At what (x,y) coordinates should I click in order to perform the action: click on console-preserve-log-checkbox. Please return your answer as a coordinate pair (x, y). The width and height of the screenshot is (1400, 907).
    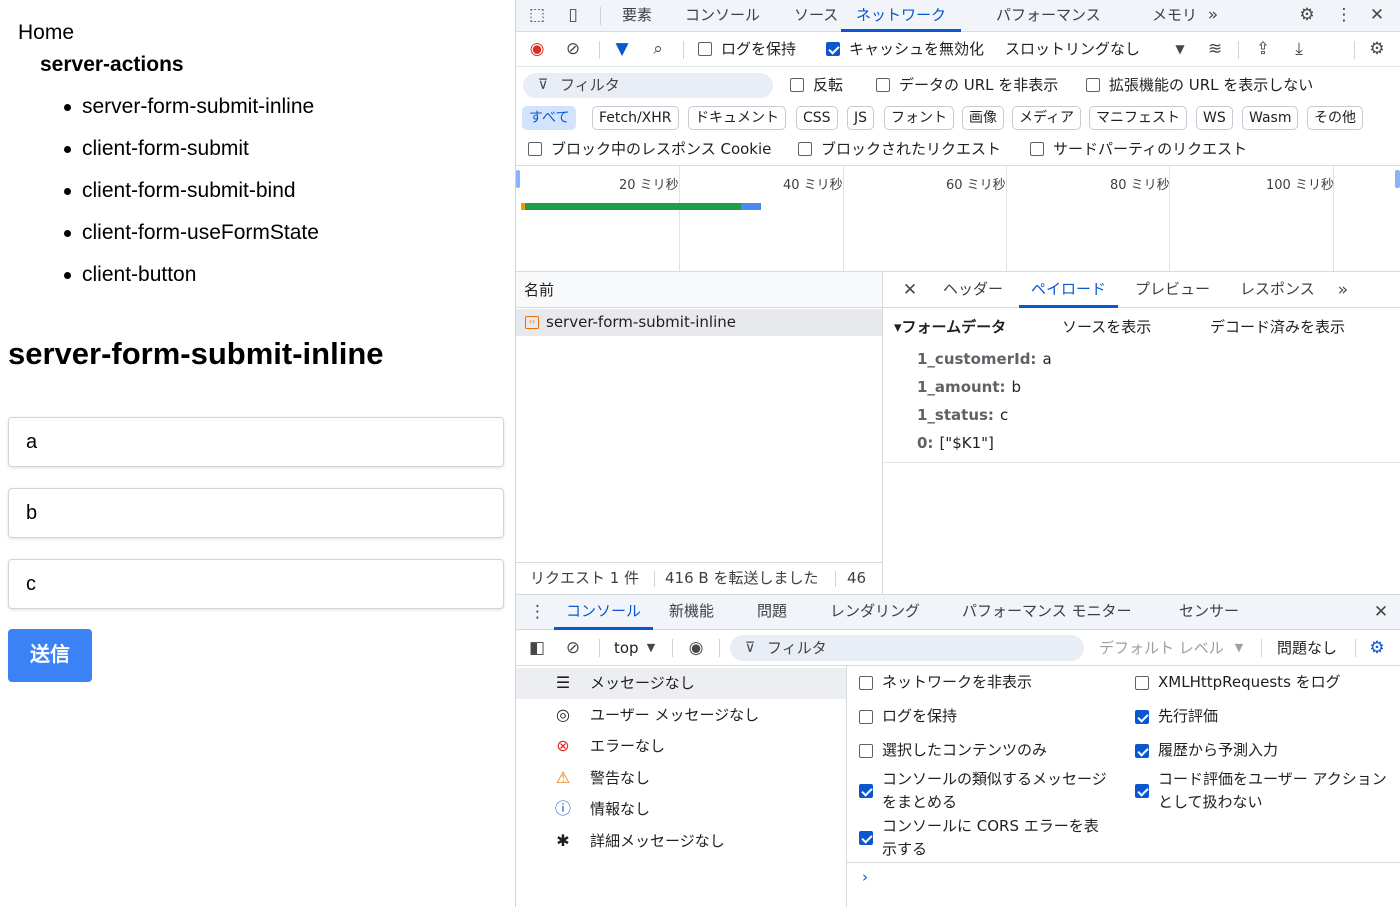
    Looking at the image, I should click on (866, 717).